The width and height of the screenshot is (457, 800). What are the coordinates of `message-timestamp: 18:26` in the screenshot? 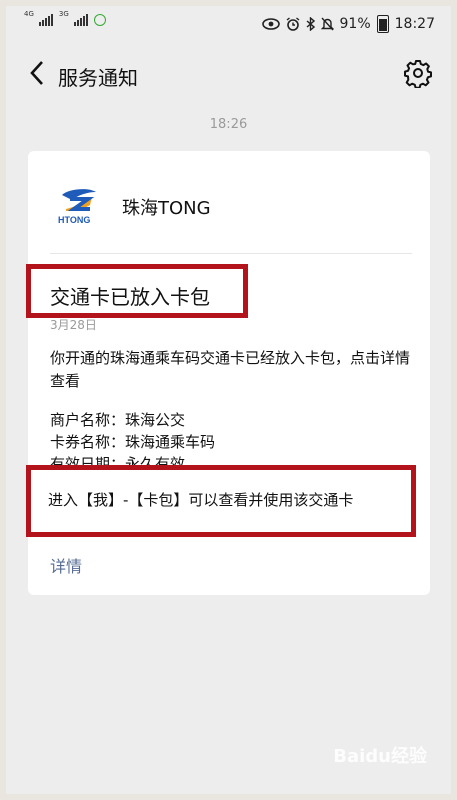 It's located at (228, 124).